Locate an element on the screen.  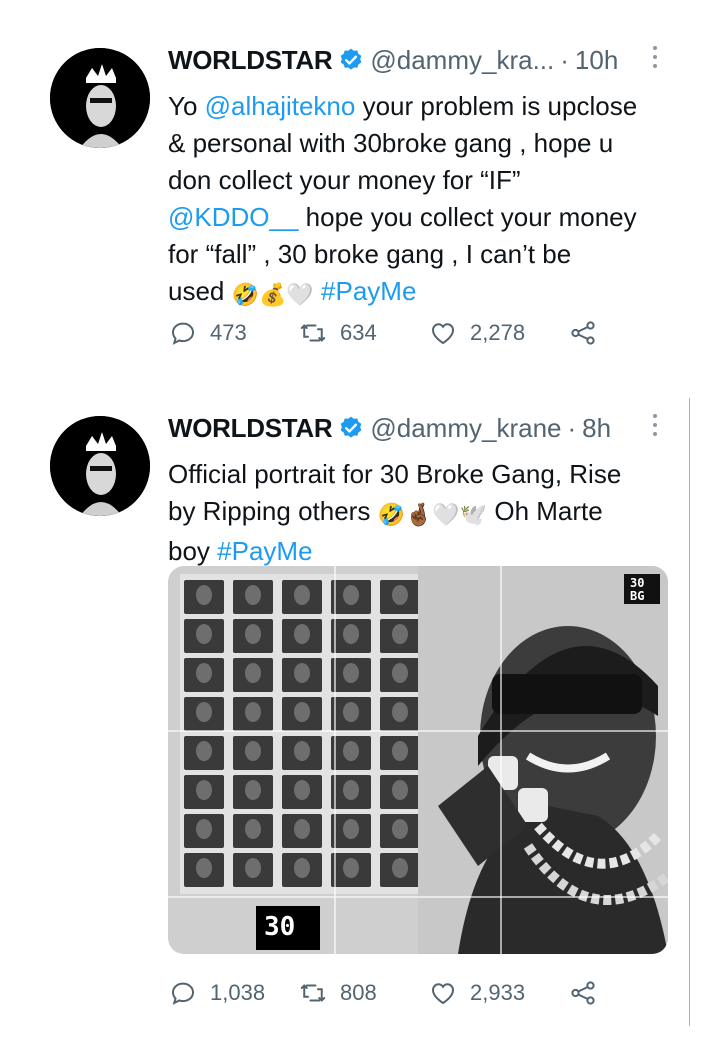
like-button: 2,278 is located at coordinates (498, 333).